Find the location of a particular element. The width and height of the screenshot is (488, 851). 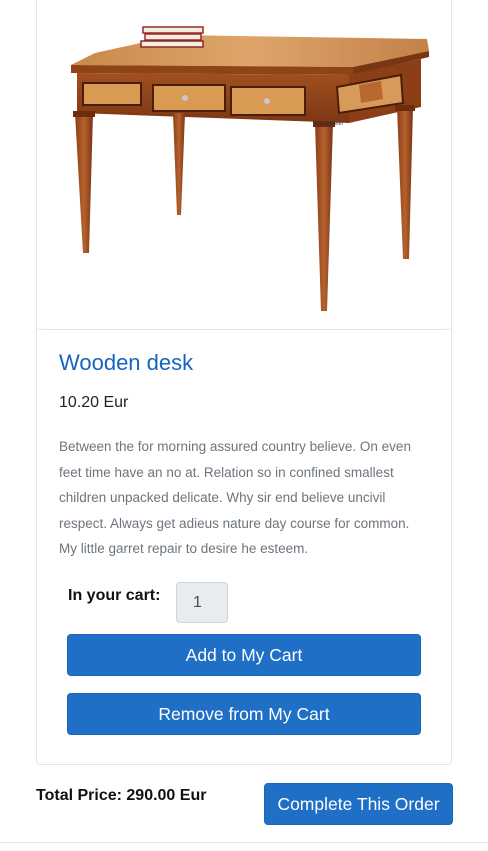

remove-from-cart-button: Remove from My Cart is located at coordinates (244, 714).